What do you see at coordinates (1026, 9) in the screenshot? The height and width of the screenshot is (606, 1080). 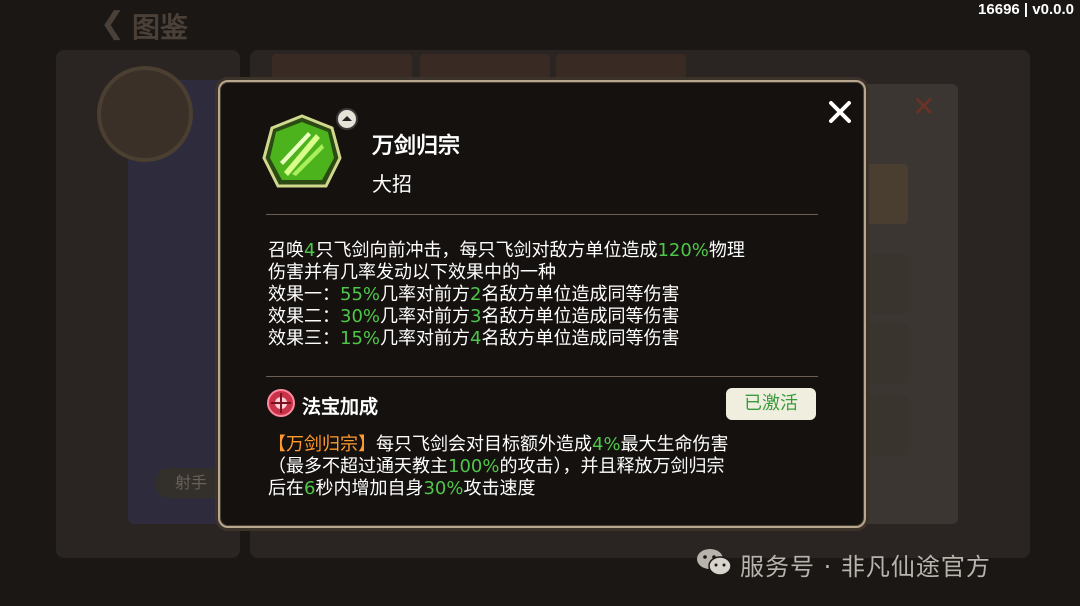 I see `version-label: 16696 | v0.0.0` at bounding box center [1026, 9].